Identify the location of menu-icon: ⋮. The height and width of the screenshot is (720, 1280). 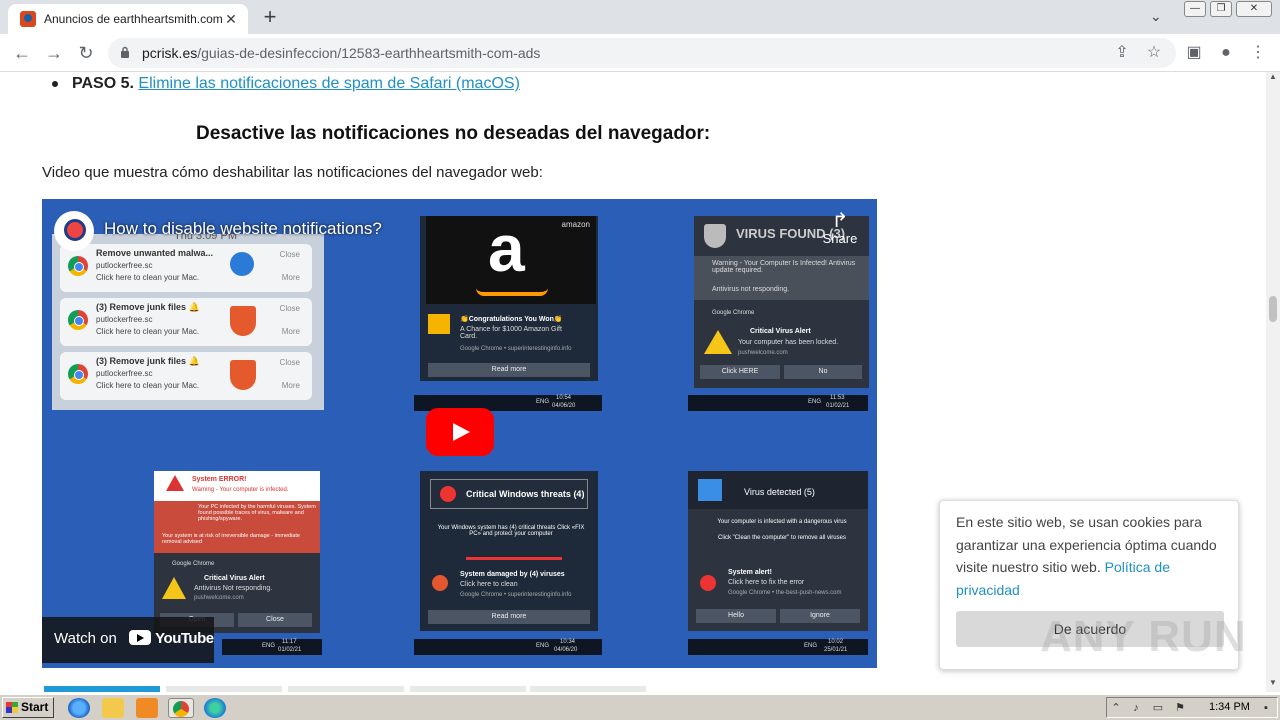
(1258, 53).